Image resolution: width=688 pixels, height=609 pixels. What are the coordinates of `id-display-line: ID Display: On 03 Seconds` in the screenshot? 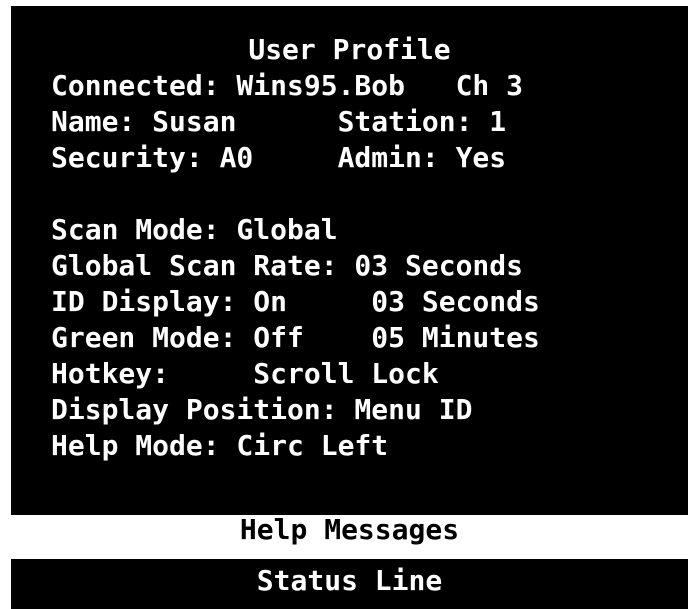 It's located at (295, 301).